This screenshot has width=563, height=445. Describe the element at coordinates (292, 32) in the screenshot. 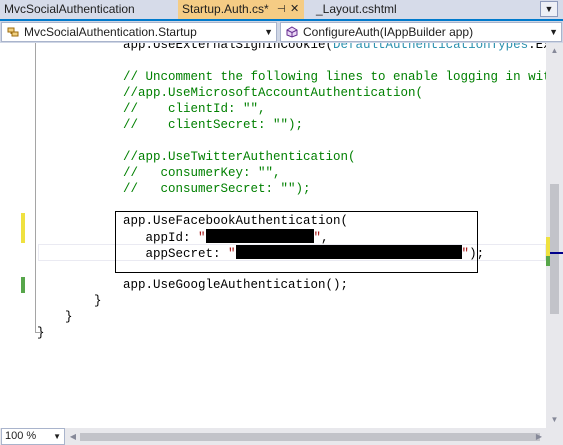

I see `method-icon` at that location.